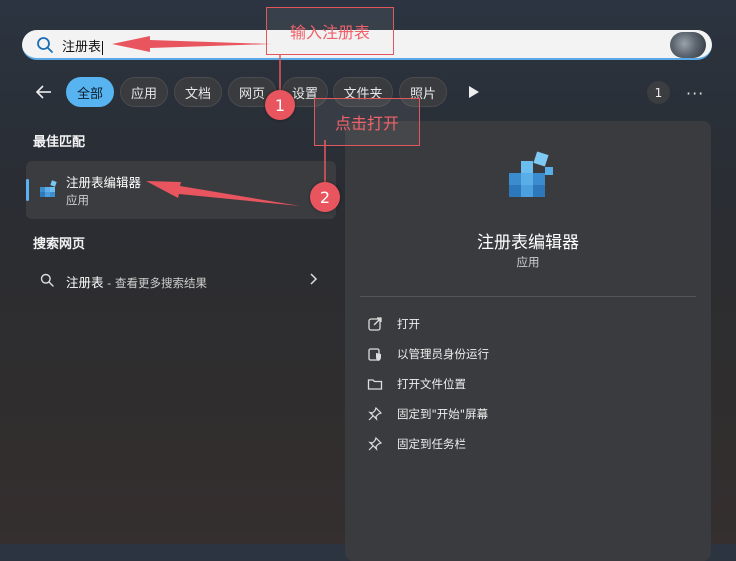  Describe the element at coordinates (528, 296) in the screenshot. I see `divider` at that location.